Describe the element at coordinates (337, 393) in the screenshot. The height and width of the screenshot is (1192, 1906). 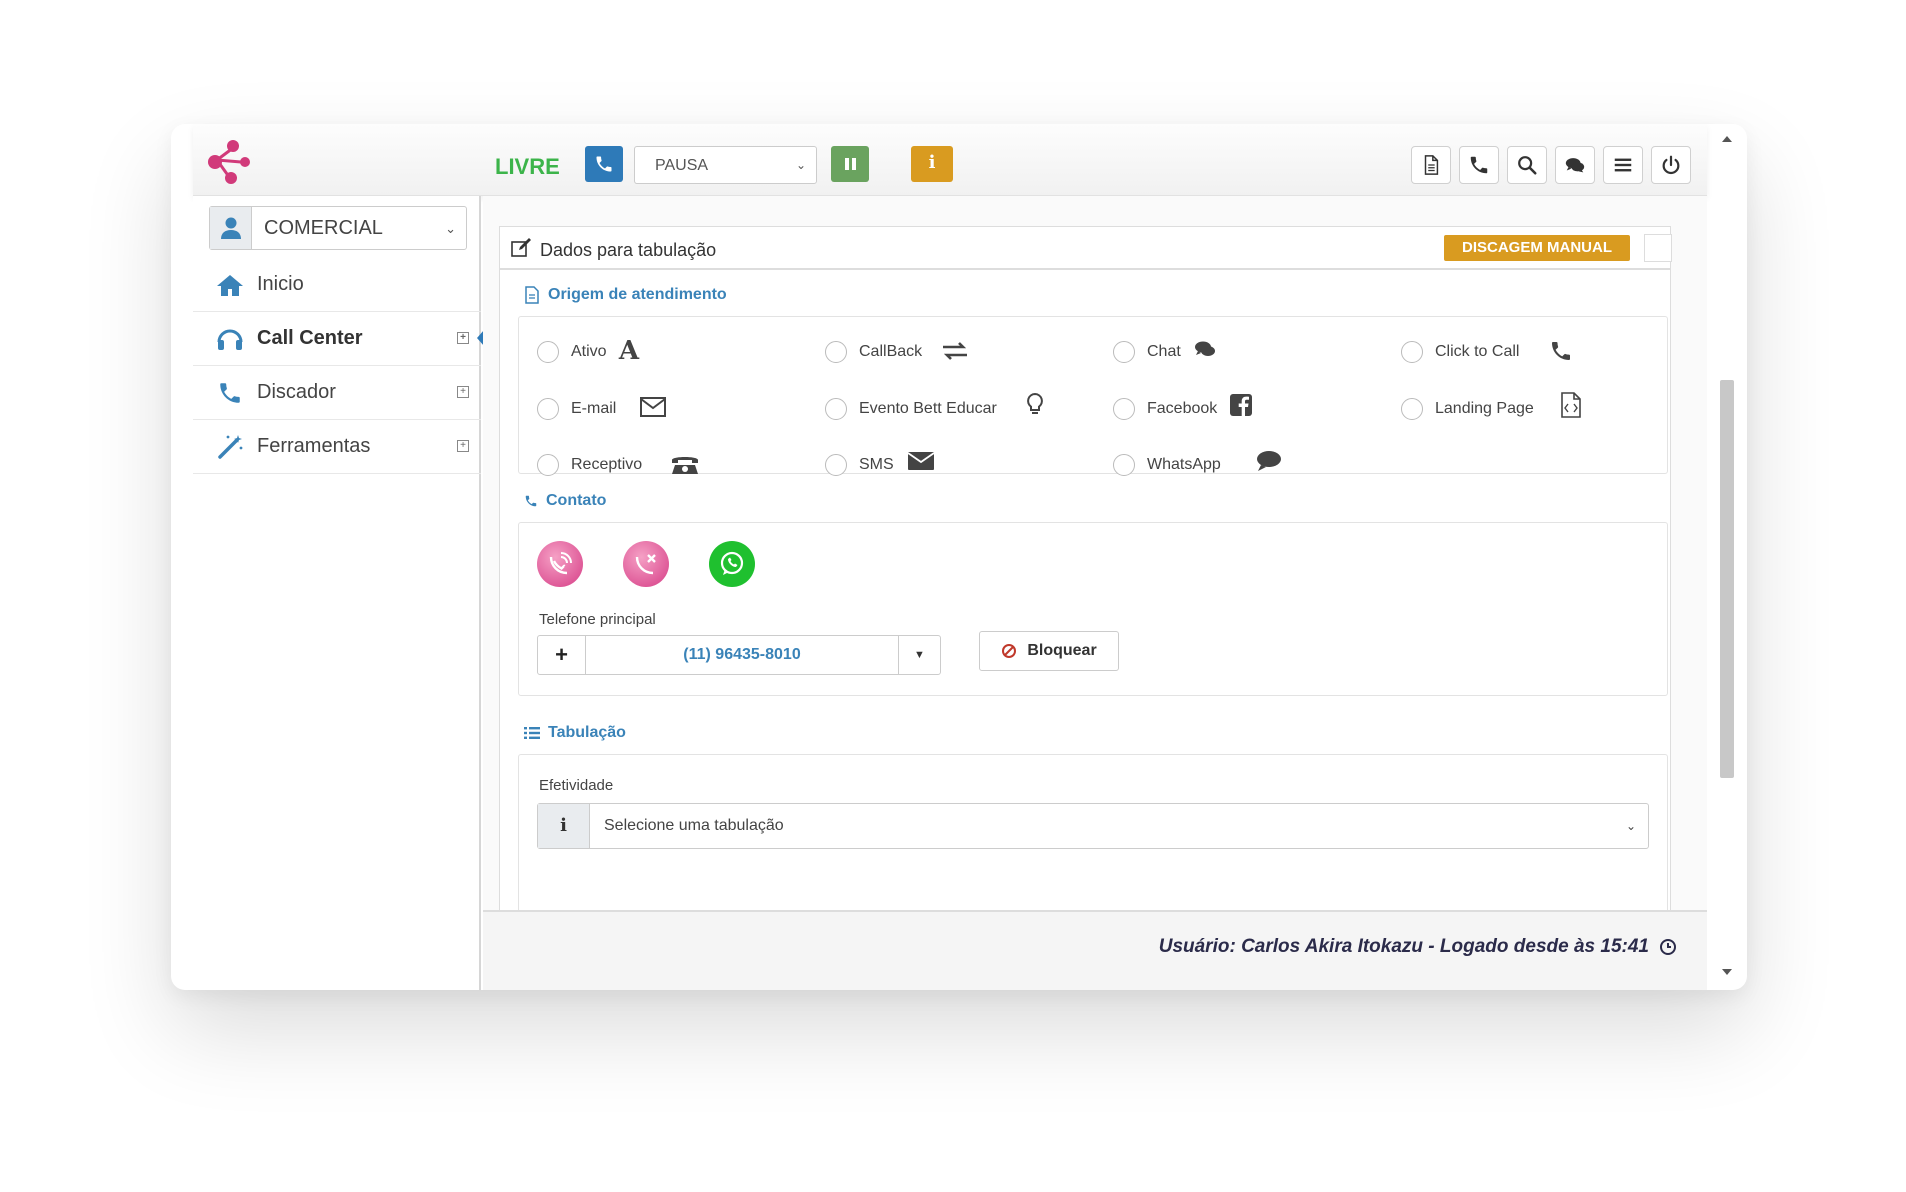
I see `sidebar-item-discador: Discador +` at that location.